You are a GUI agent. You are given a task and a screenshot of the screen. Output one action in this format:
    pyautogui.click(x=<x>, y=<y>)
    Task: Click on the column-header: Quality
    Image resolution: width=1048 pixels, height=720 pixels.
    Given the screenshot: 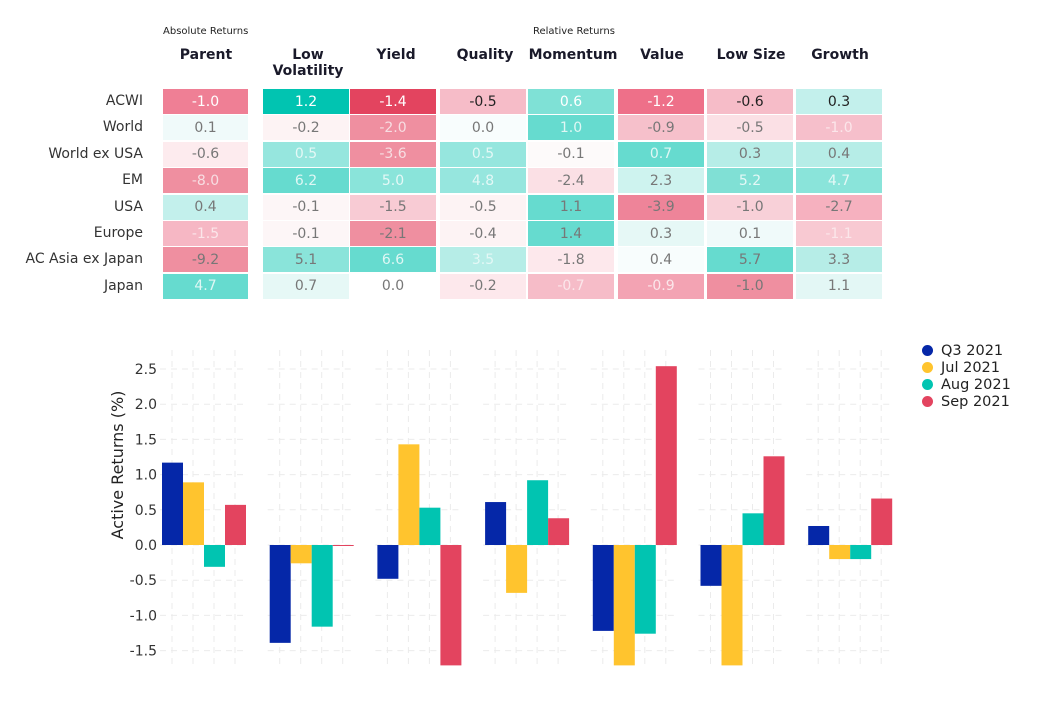 What is the action you would take?
    pyautogui.click(x=485, y=55)
    